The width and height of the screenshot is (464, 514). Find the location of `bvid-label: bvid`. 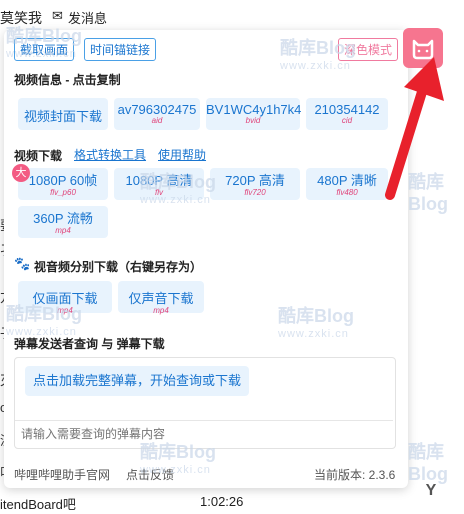

bvid-label: bvid is located at coordinates (253, 120).